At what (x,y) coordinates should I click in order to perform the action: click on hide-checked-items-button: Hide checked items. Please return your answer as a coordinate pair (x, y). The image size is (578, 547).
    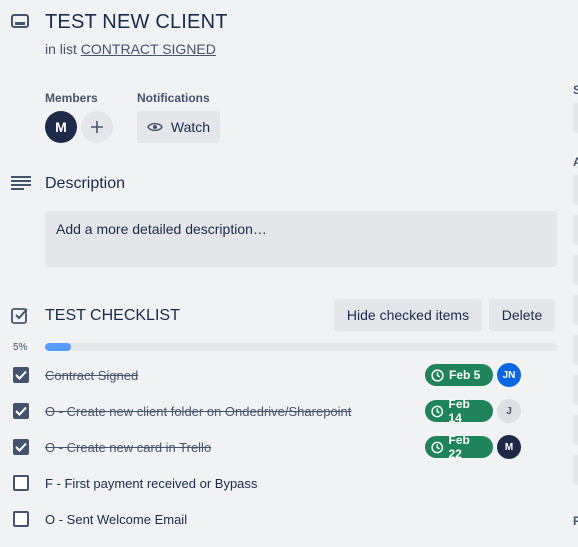
    Looking at the image, I should click on (408, 315).